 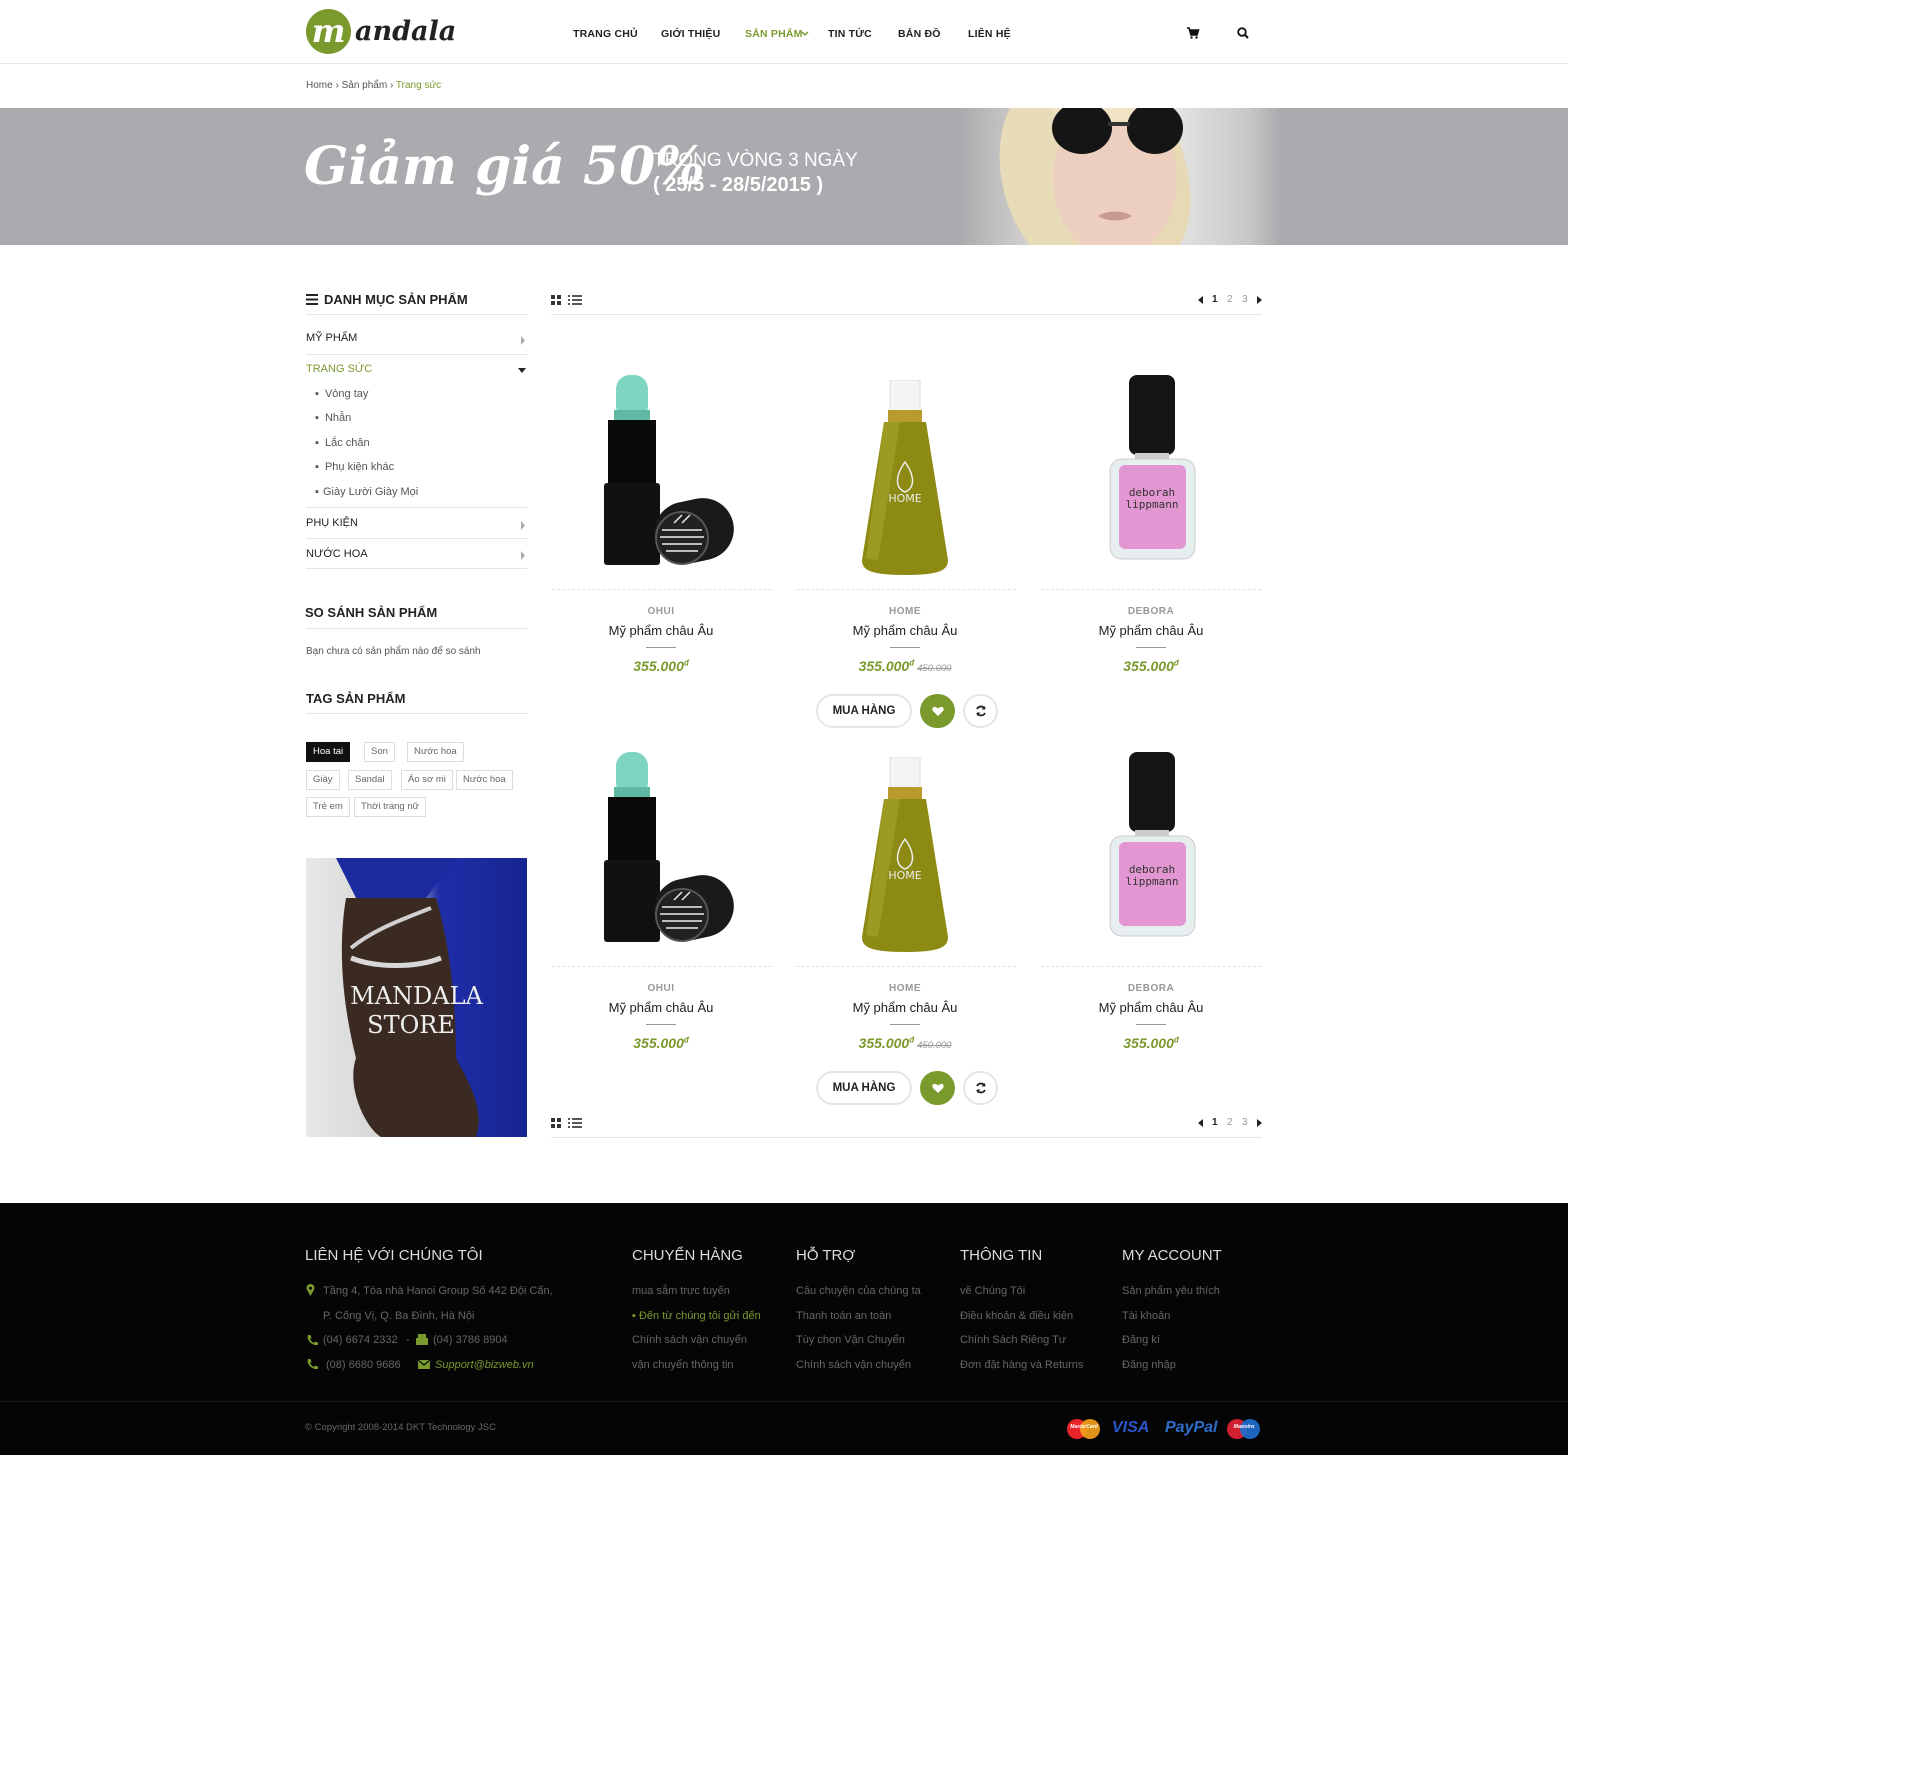 I want to click on nav-products: SẢN PHẨM, so click(x=774, y=34).